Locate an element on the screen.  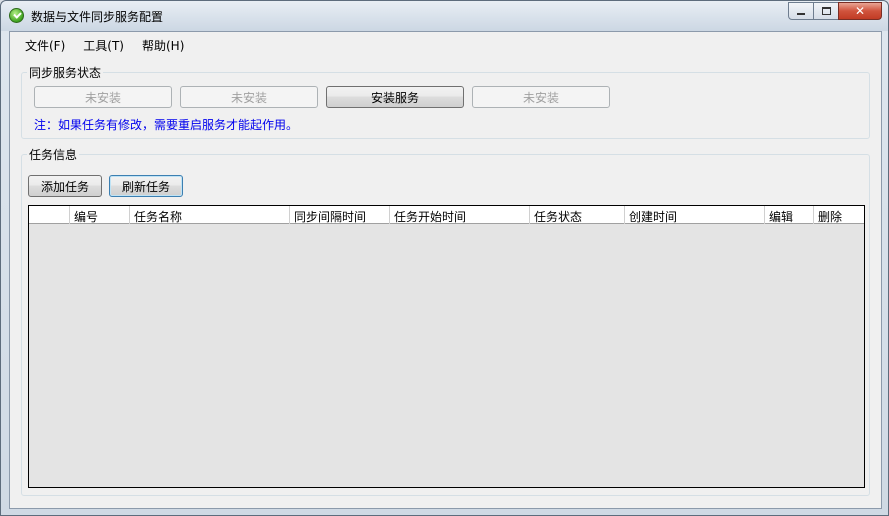
column-header-task-name: 任务名称 is located at coordinates (210, 215).